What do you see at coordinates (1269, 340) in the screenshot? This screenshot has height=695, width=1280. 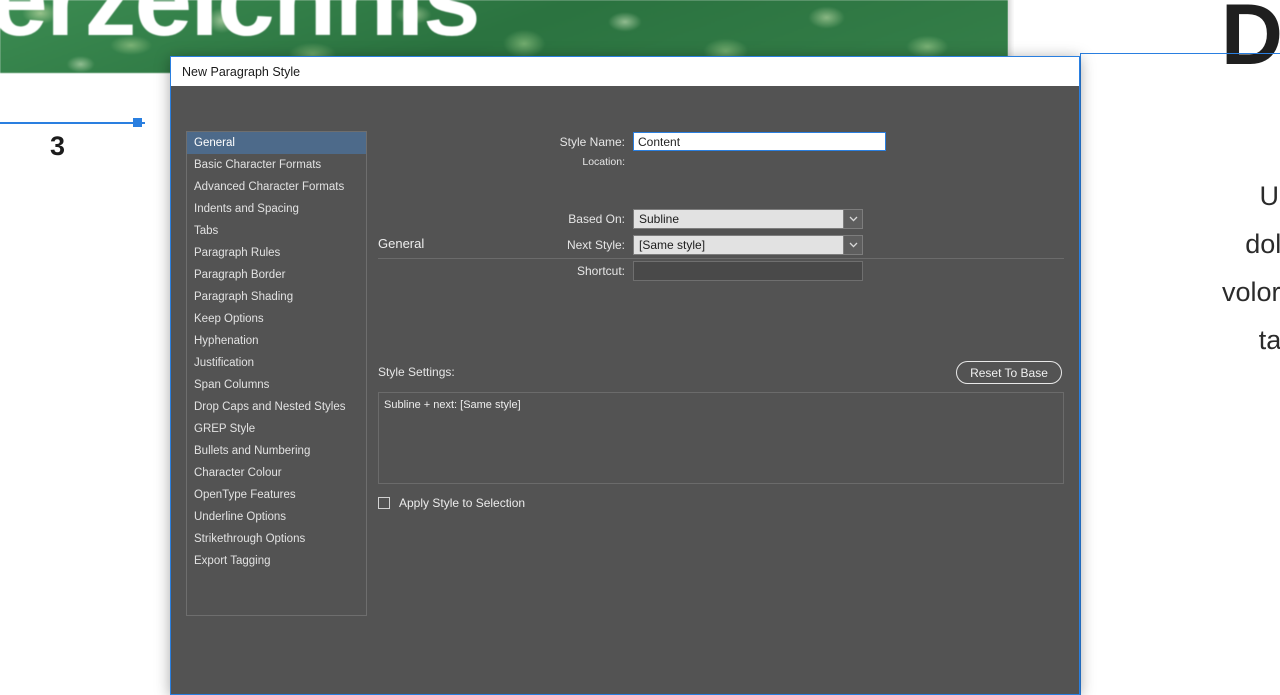 I see `body-text-line: ta tqua` at bounding box center [1269, 340].